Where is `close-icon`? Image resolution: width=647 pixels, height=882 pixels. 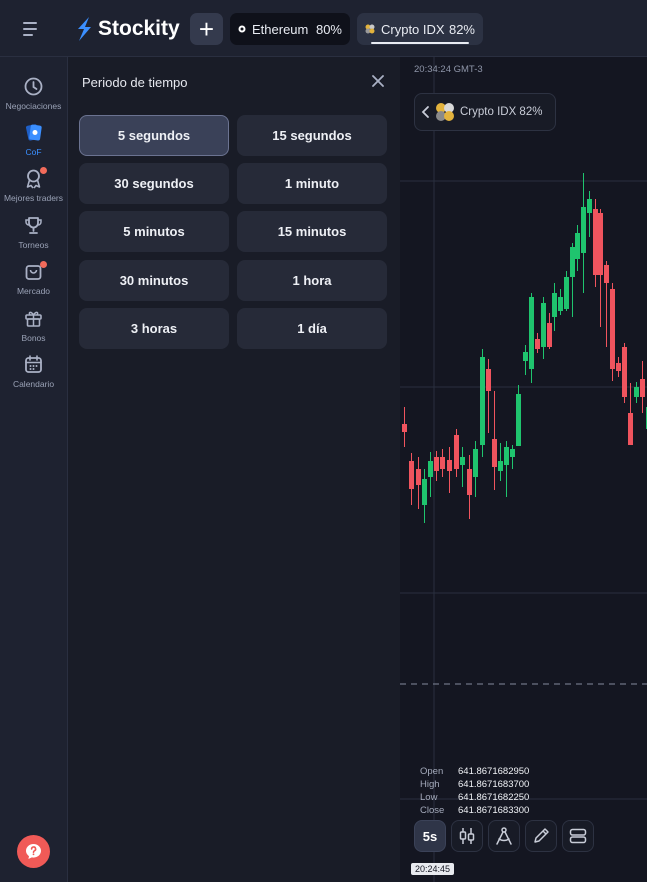 close-icon is located at coordinates (378, 81).